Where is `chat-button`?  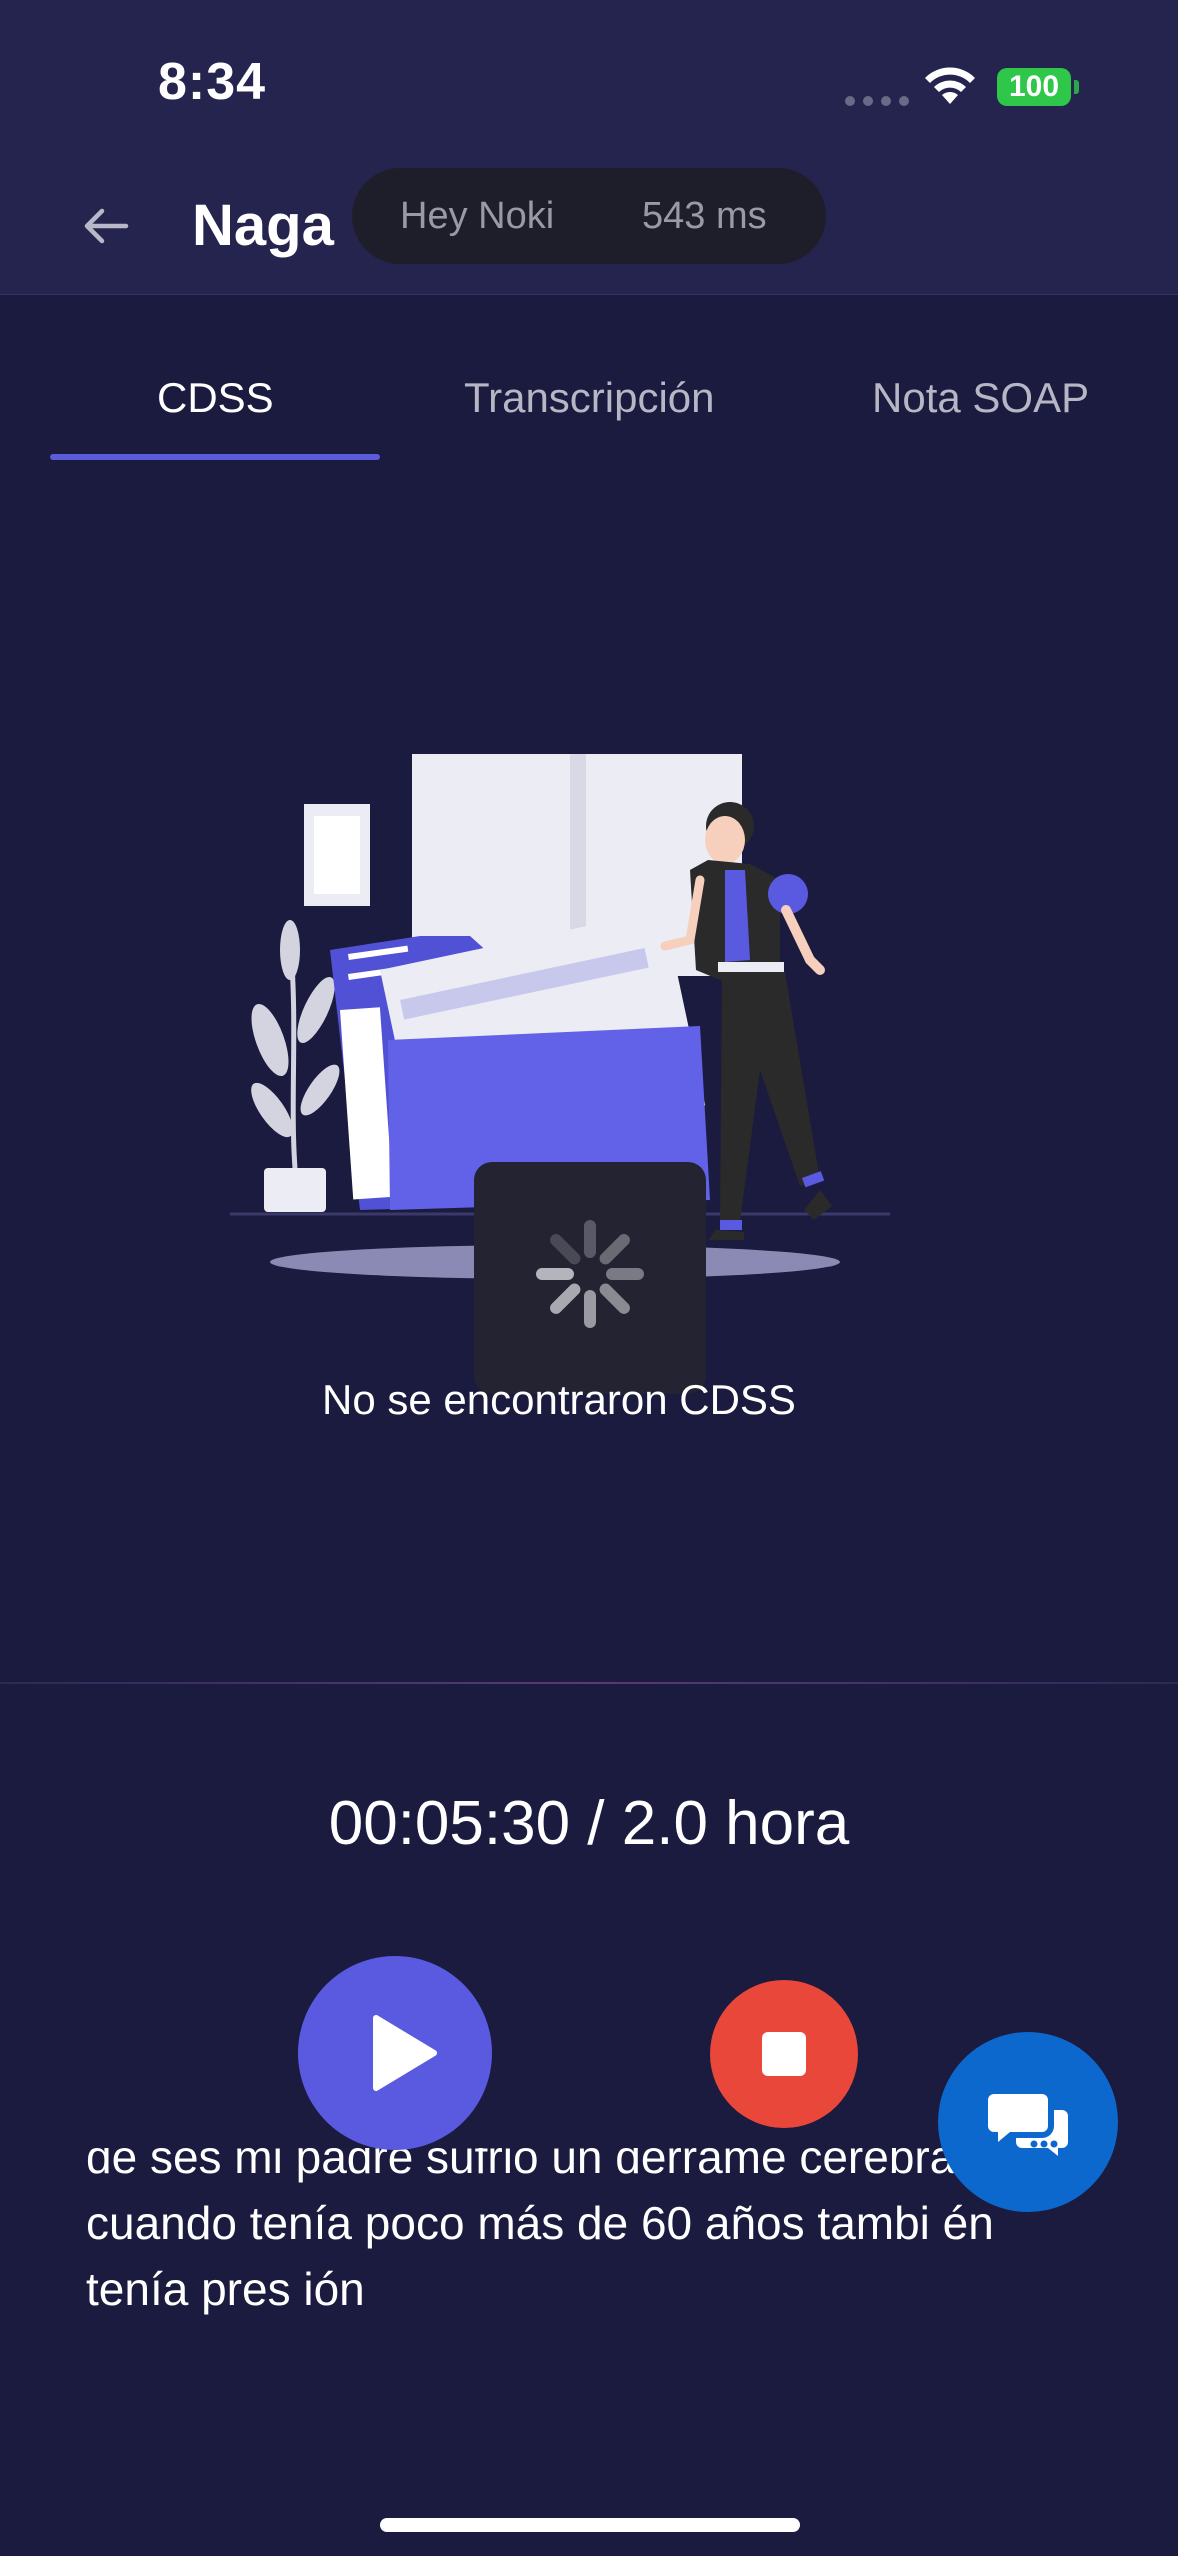 chat-button is located at coordinates (1028, 2122).